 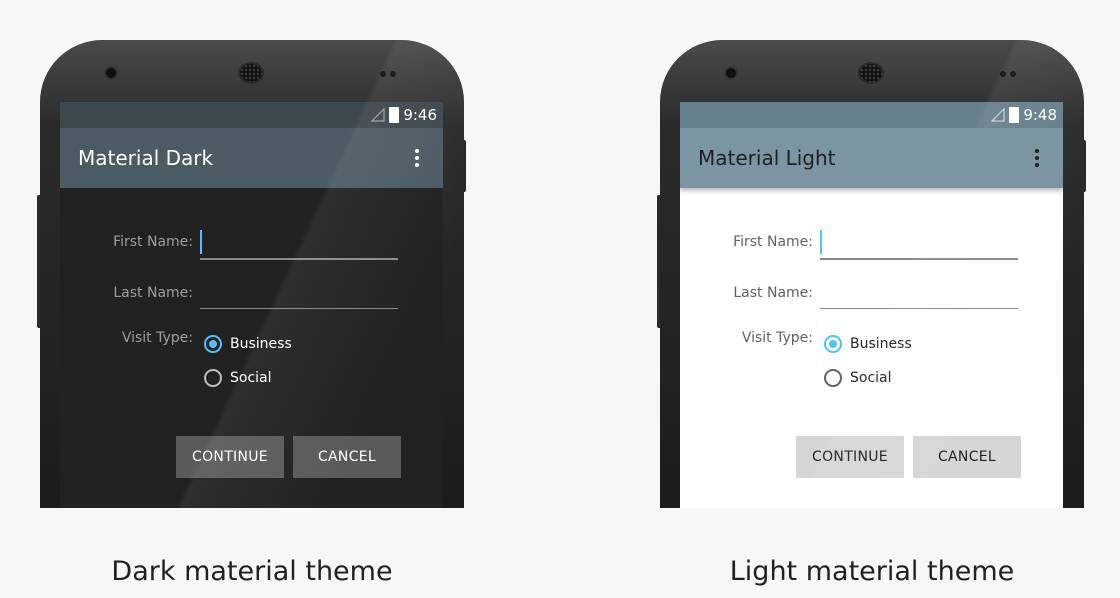 I want to click on app-title: Material Dark, so click(x=146, y=158).